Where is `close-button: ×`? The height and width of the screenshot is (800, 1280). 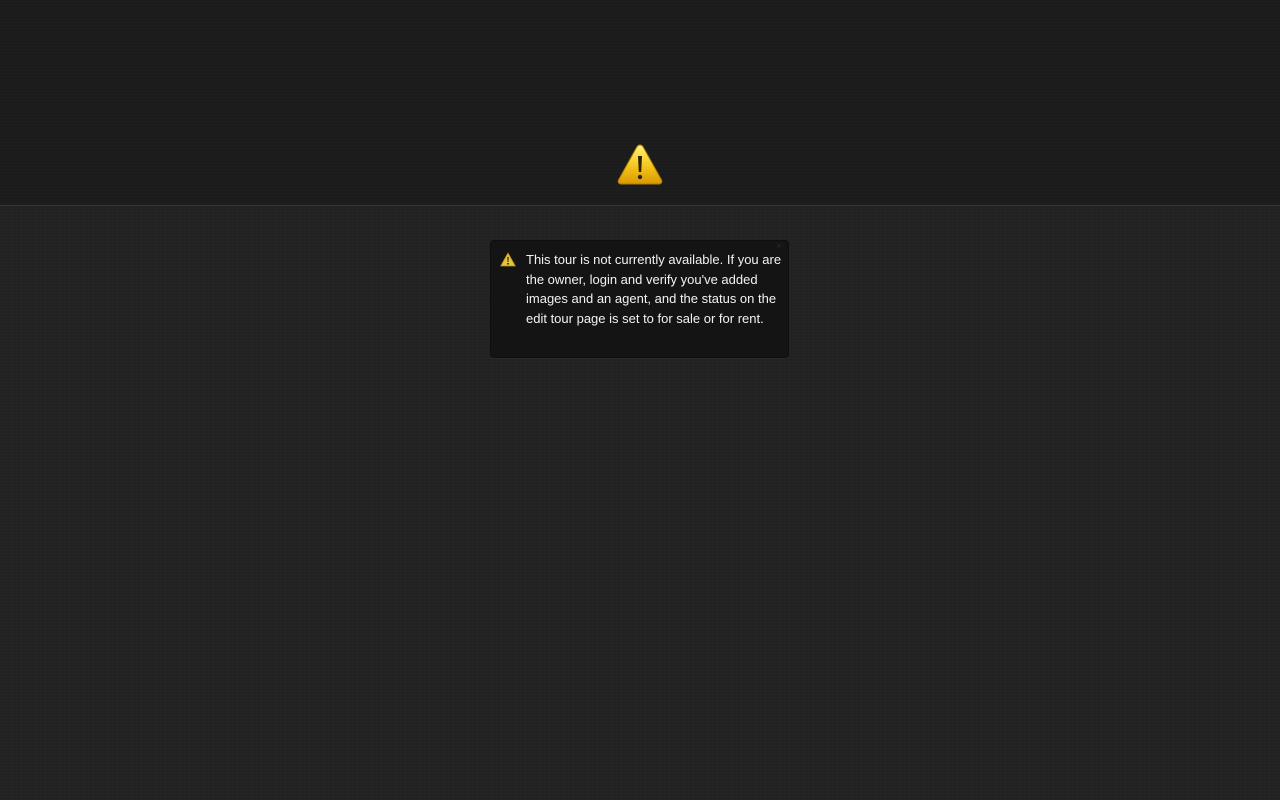
close-button: × is located at coordinates (779, 247).